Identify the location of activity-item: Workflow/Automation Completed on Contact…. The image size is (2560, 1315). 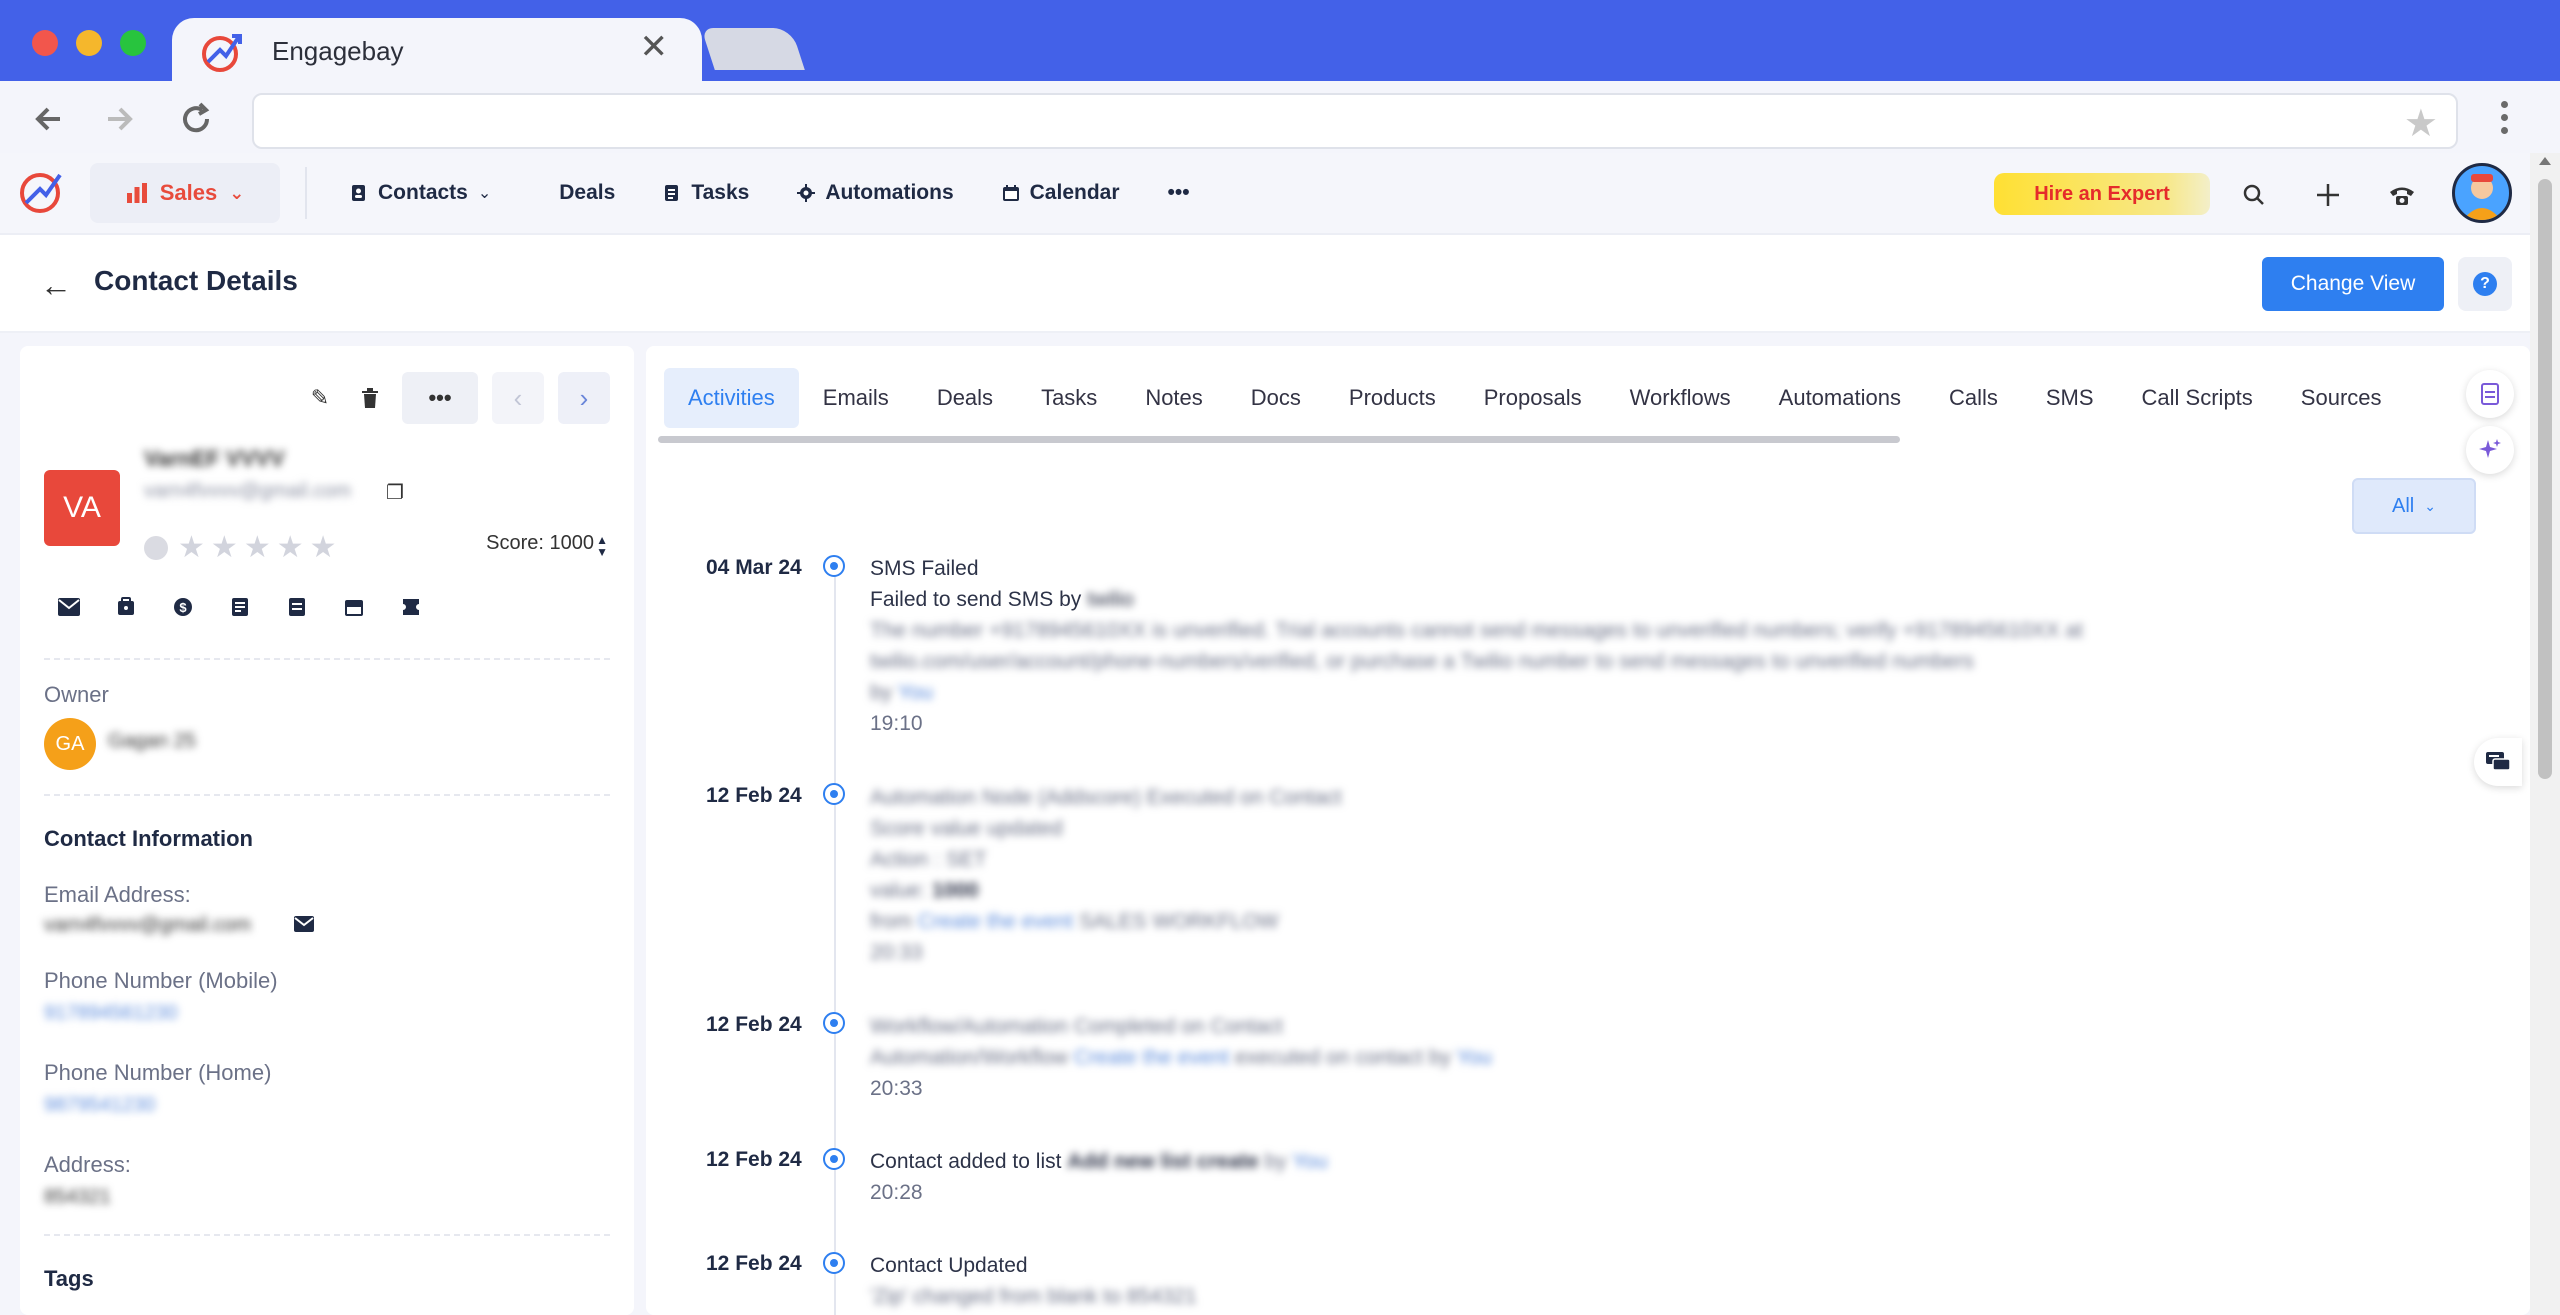
(1181, 1057).